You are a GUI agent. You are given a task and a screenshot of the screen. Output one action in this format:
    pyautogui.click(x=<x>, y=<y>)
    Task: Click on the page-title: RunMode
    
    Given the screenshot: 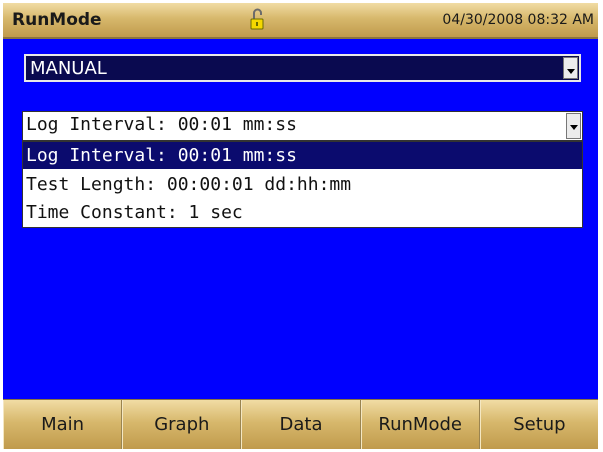 What is the action you would take?
    pyautogui.click(x=57, y=20)
    